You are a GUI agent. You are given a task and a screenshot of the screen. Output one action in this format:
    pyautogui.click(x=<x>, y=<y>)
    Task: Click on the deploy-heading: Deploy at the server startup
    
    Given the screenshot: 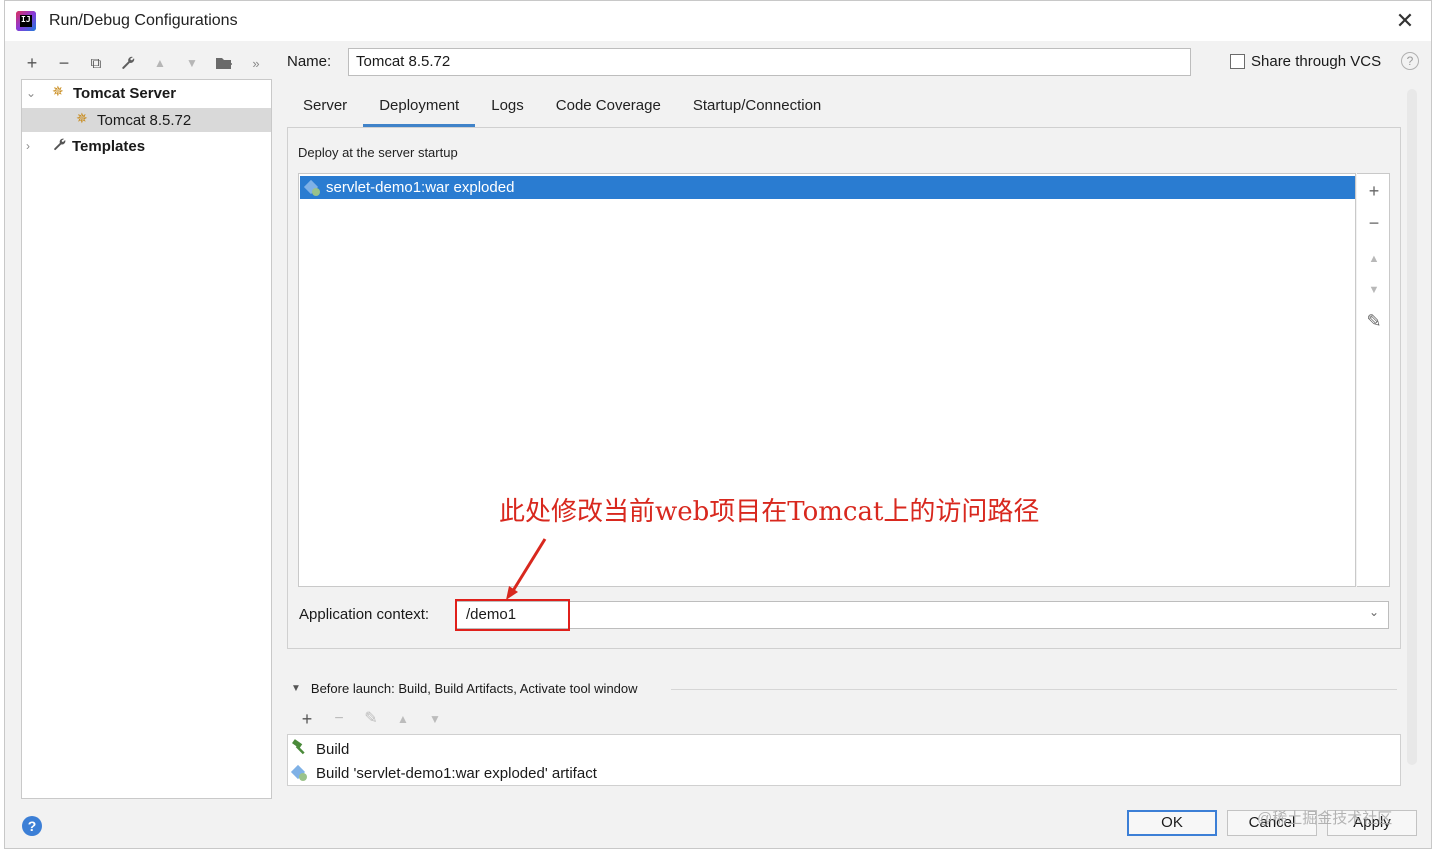 What is the action you would take?
    pyautogui.click(x=378, y=152)
    